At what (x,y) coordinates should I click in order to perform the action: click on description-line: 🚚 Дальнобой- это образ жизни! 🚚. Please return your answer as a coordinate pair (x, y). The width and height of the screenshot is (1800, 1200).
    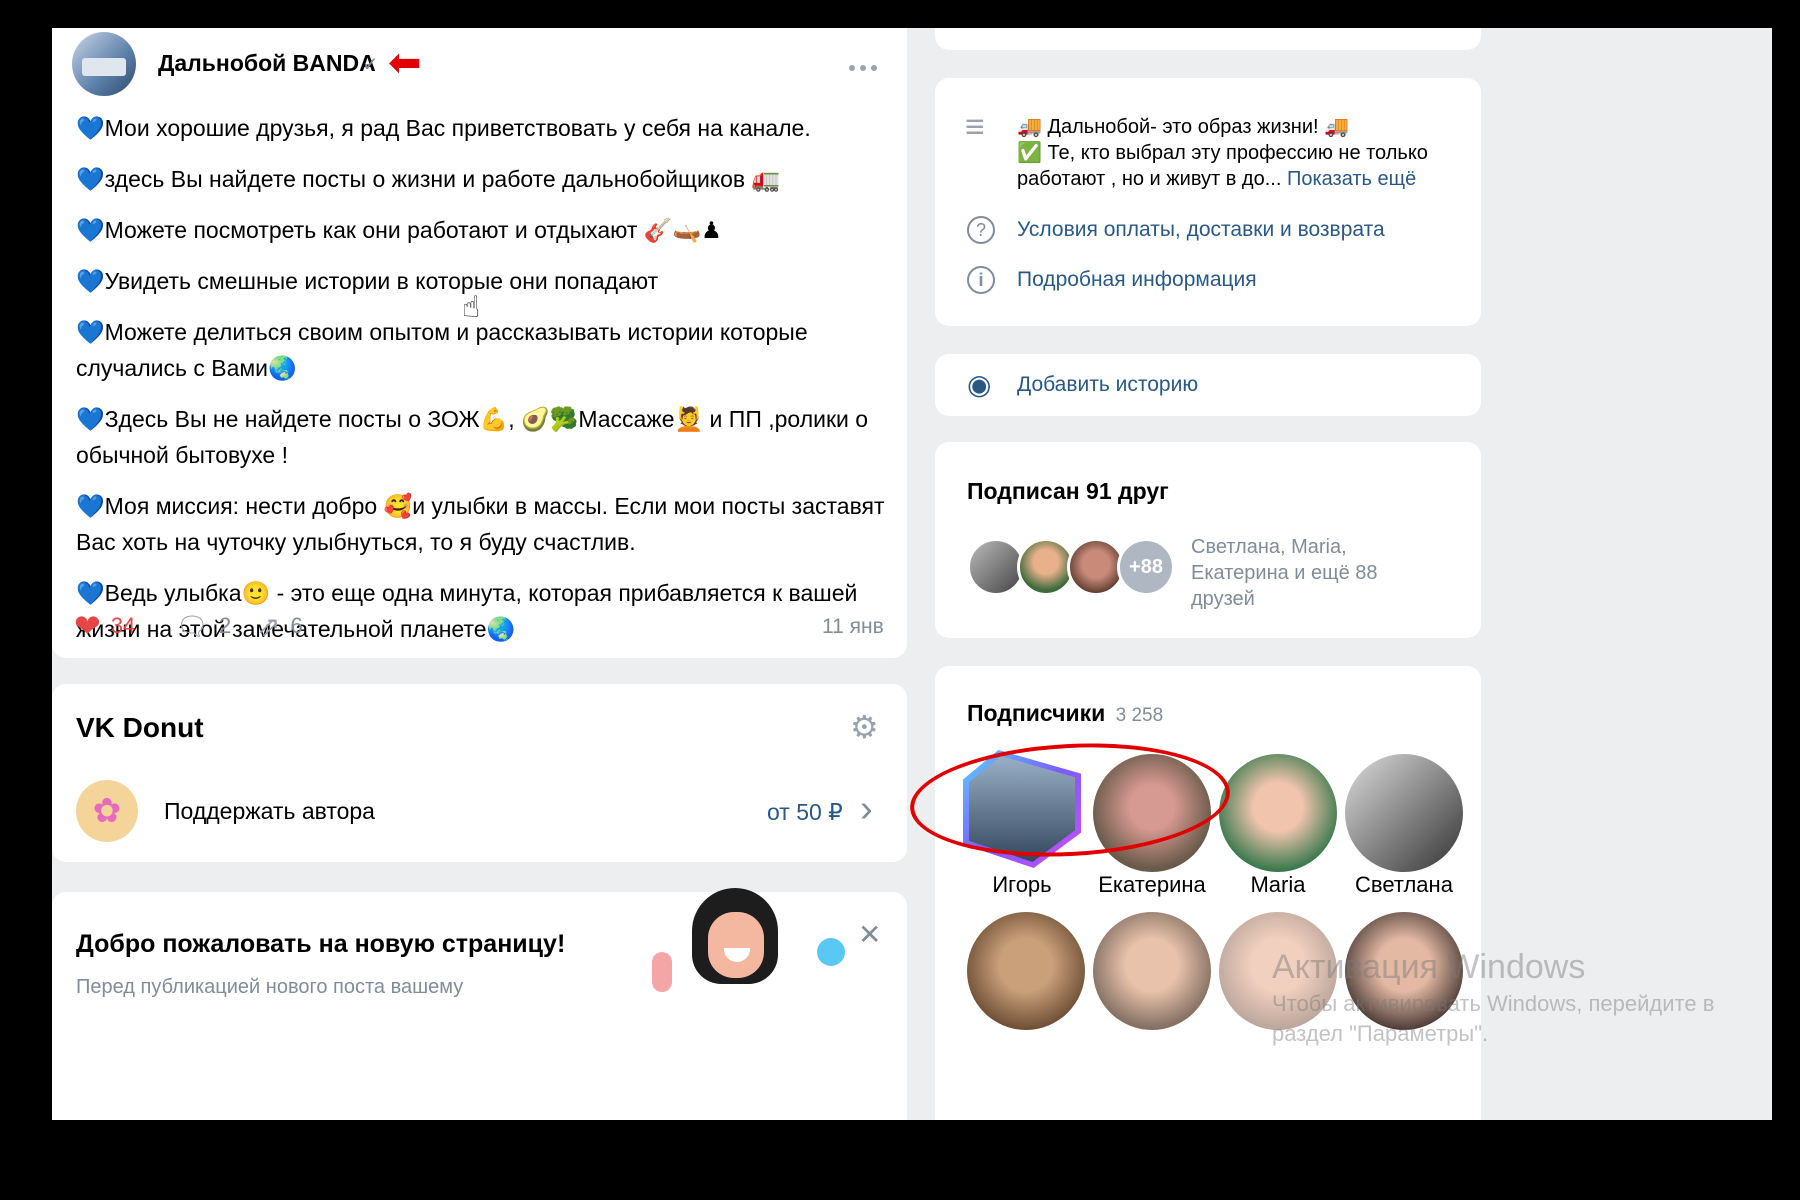
    Looking at the image, I should click on (1183, 127).